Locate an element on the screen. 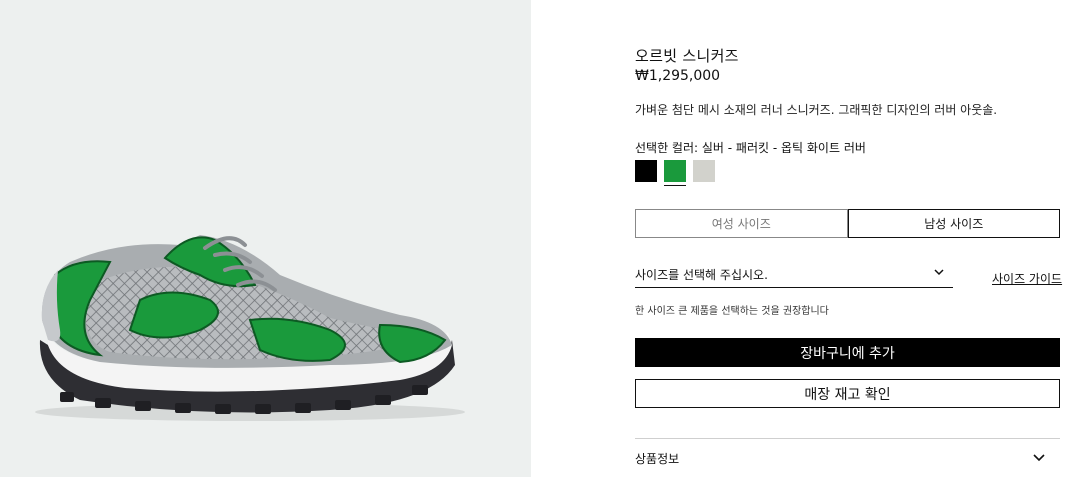 This screenshot has width=1080, height=477. size-guide-link: 사이즈 가이드 is located at coordinates (1027, 278).